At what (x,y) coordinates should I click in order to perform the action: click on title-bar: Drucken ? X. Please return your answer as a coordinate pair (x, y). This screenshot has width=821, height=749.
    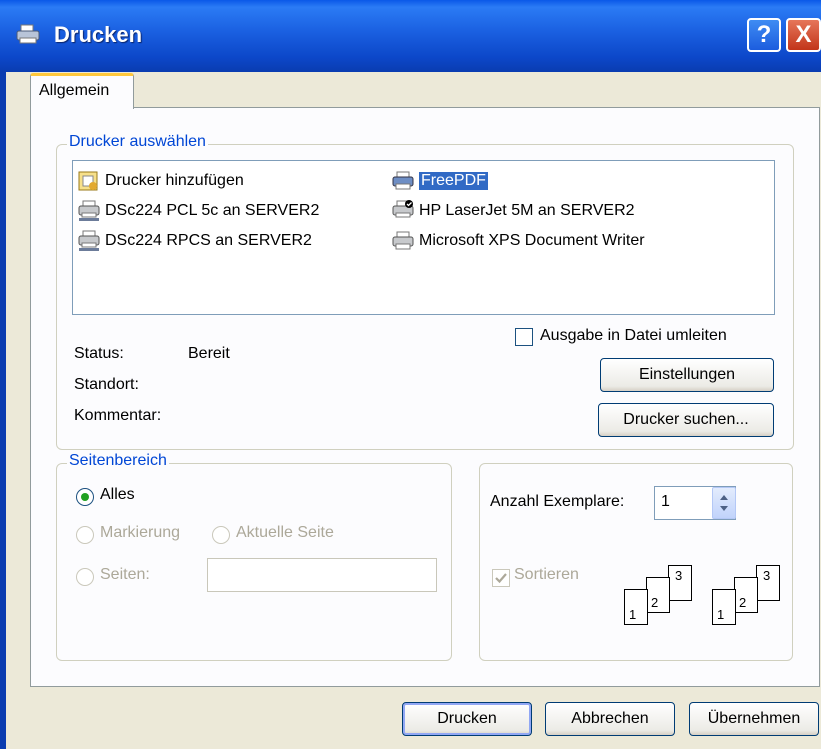
    Looking at the image, I should click on (410, 36).